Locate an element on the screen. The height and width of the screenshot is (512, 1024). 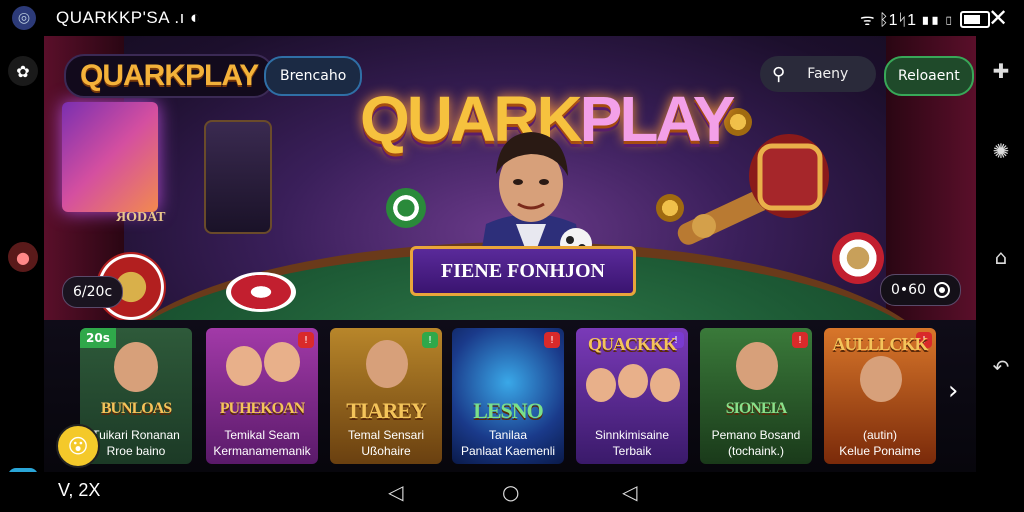
status-indicator-text: ᯤ ᛒ1ᛋ1 ▮▮ ▯ is located at coordinates (907, 20).